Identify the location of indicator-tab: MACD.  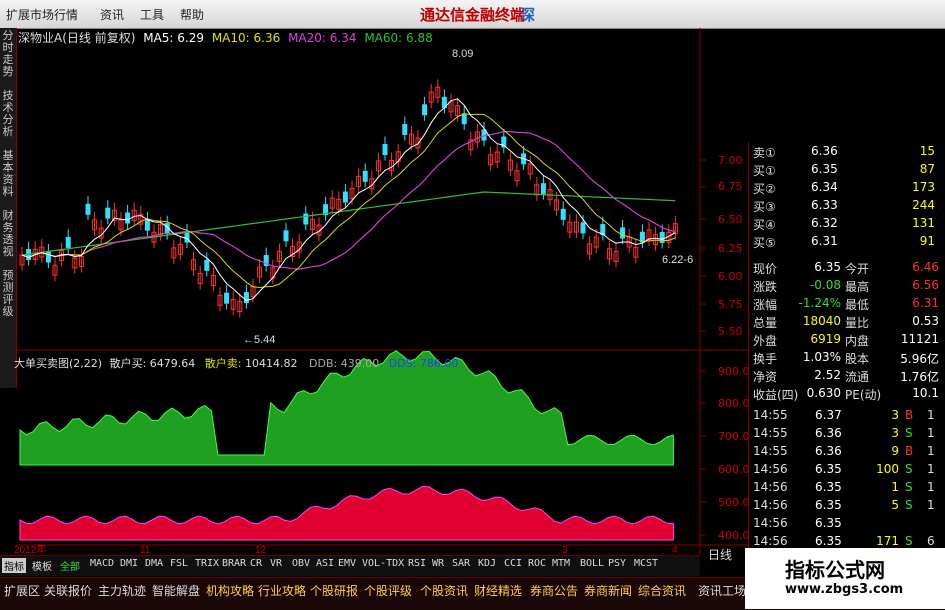
(102, 563).